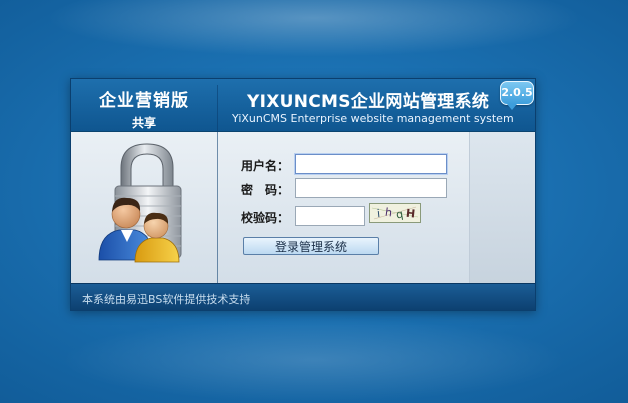 This screenshot has height=403, width=628. What do you see at coordinates (166, 299) in the screenshot?
I see `footer-text: 本系统由易迅BS软件提供技术支持` at bounding box center [166, 299].